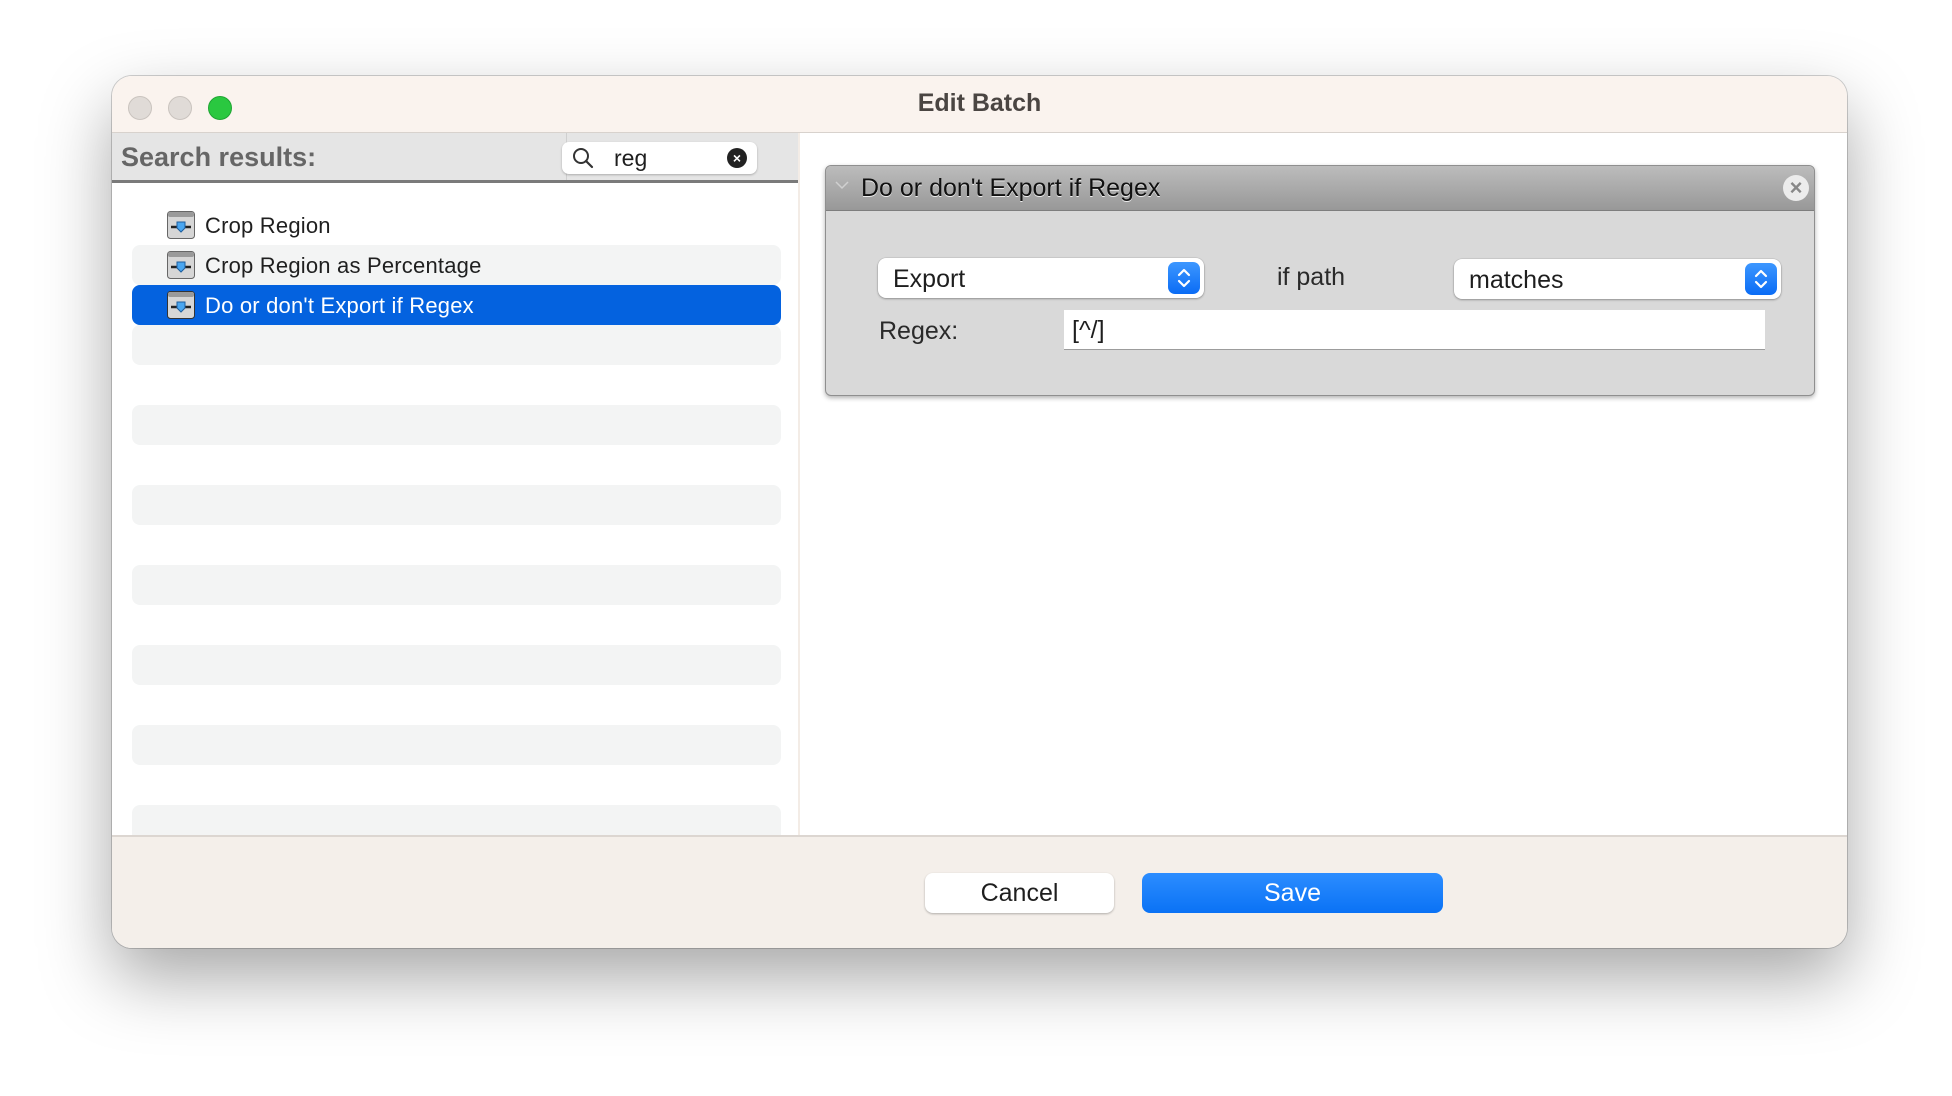  I want to click on footer: Cancel Save, so click(979, 891).